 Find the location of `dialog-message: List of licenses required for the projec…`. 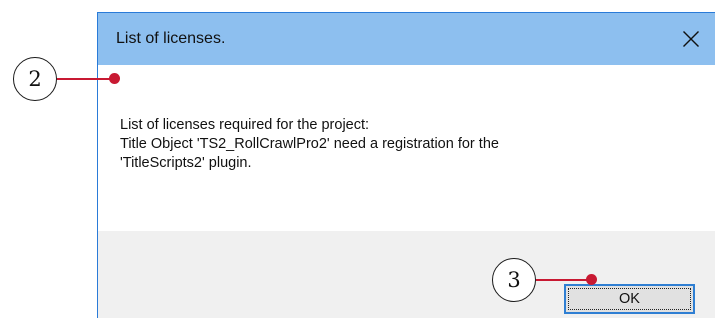

dialog-message: List of licenses required for the projec… is located at coordinates (405, 144).